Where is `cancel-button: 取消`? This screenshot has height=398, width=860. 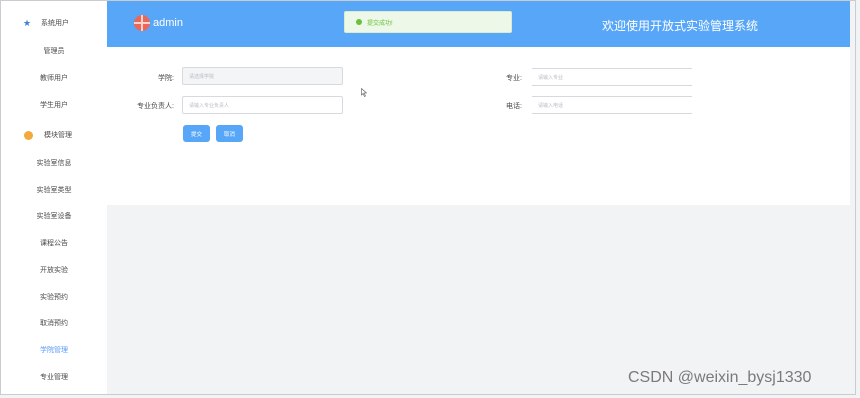 cancel-button: 取消 is located at coordinates (229, 133).